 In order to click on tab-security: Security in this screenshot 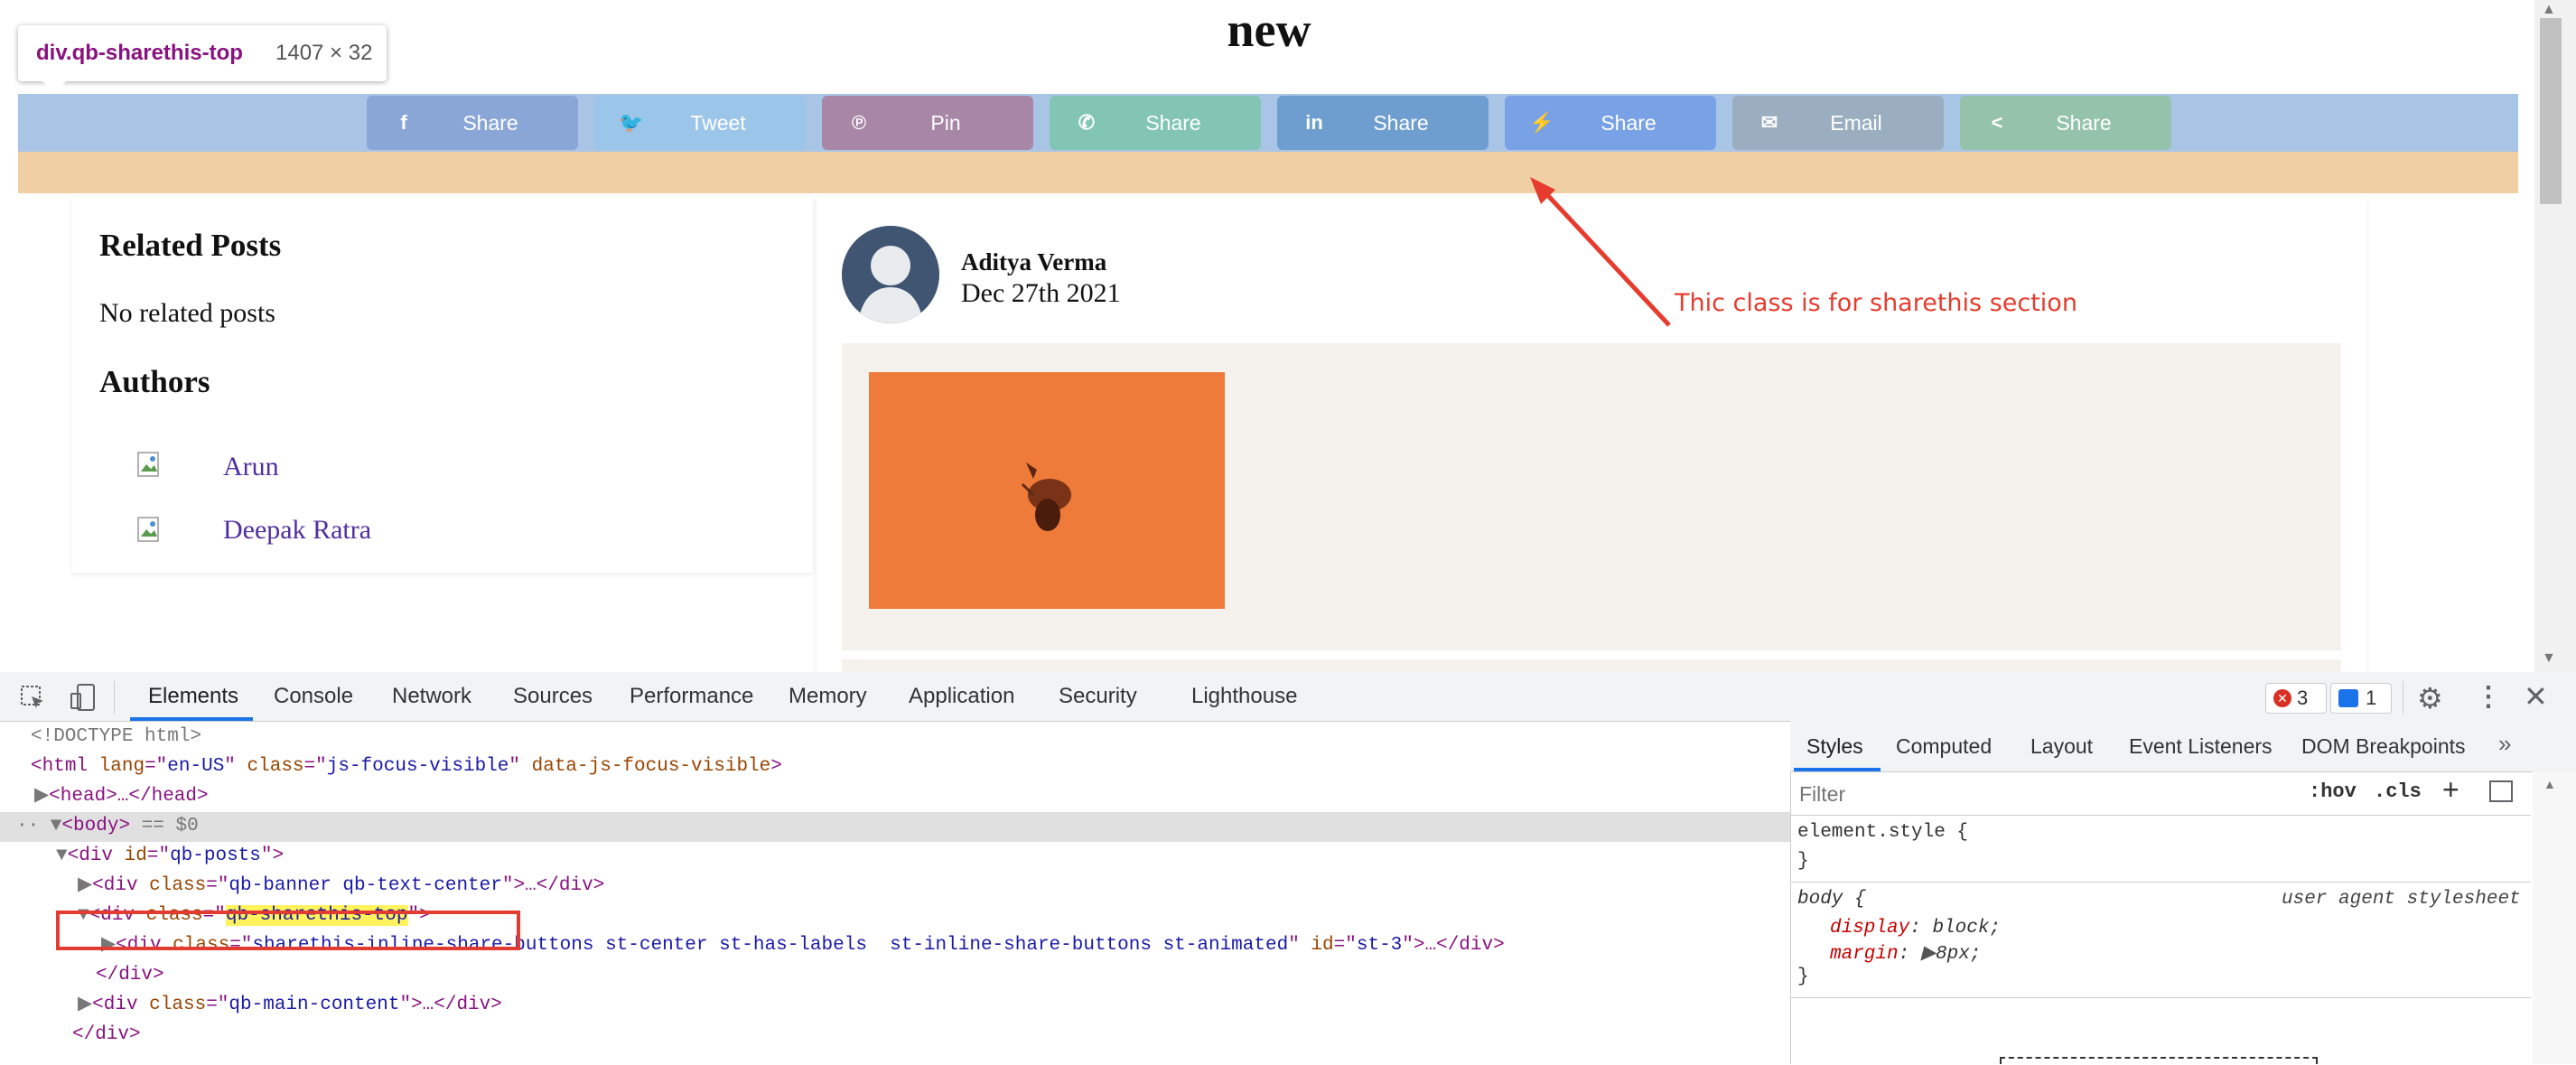, I will do `click(1098, 696)`.